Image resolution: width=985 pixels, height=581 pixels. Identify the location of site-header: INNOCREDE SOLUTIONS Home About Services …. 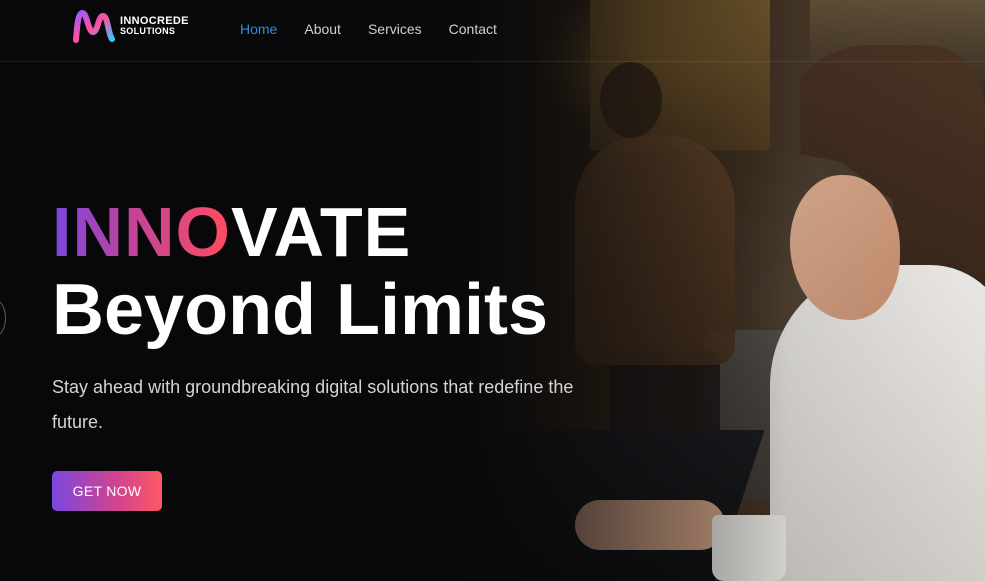
(492, 31).